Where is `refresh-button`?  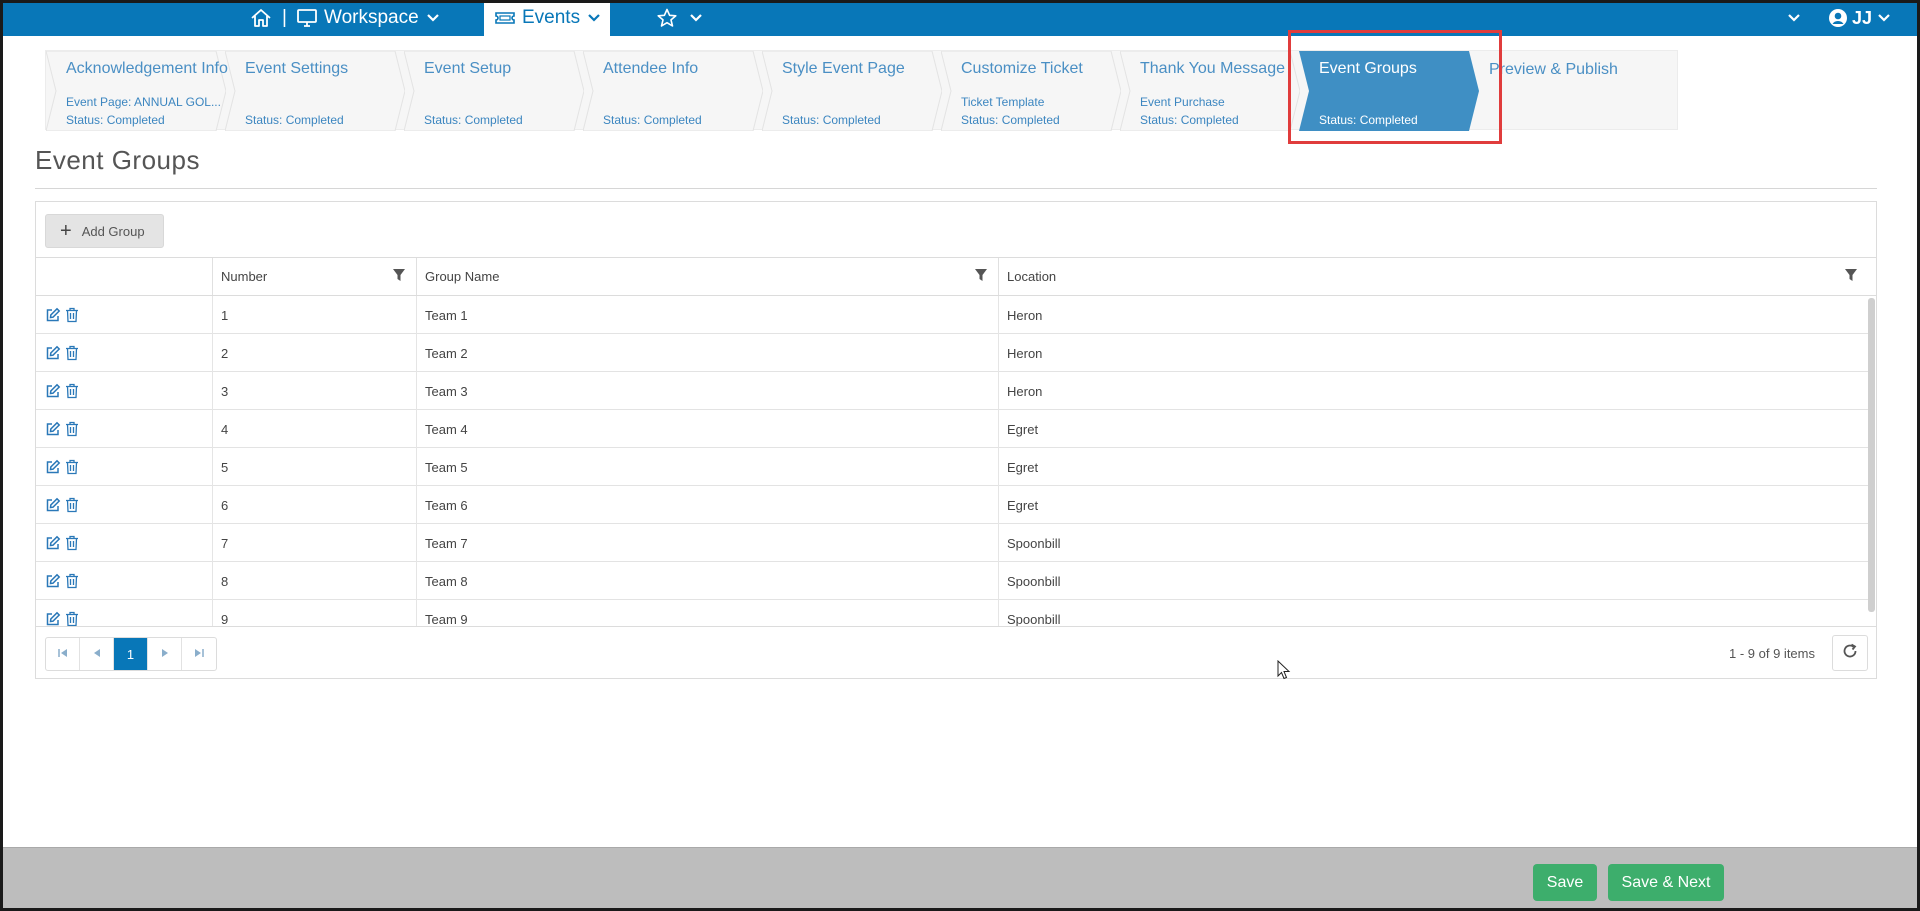 refresh-button is located at coordinates (1850, 653).